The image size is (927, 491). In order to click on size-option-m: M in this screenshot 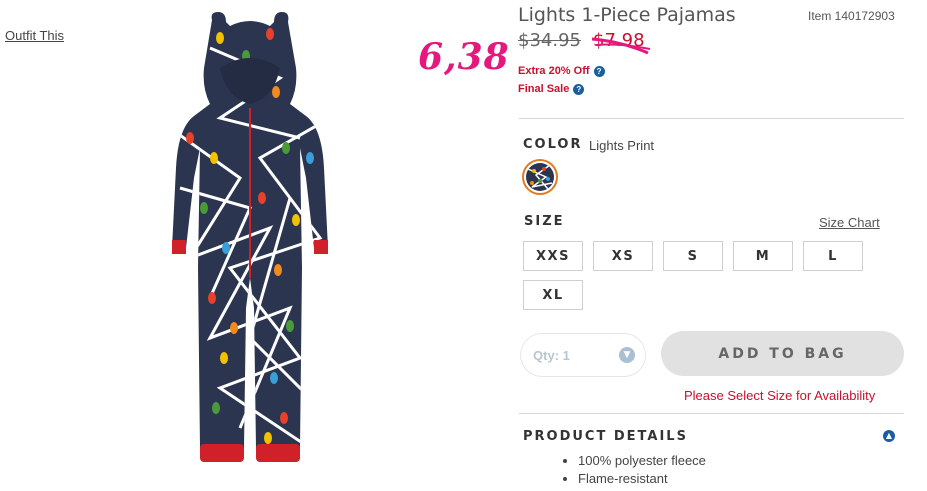, I will do `click(763, 256)`.